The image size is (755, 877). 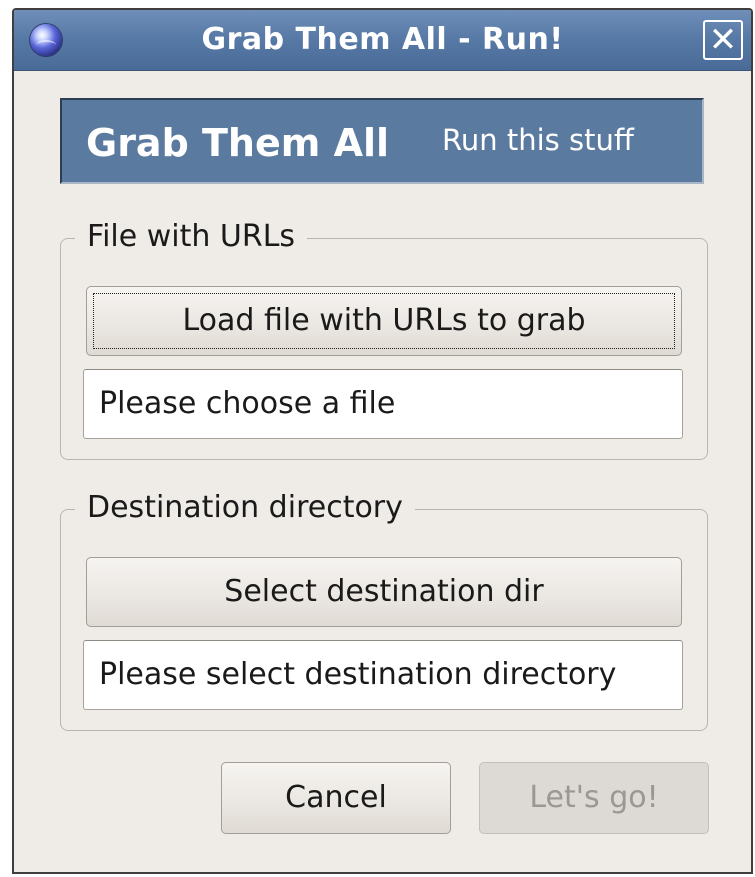 I want to click on lets-go-button: Let's go!, so click(x=594, y=798).